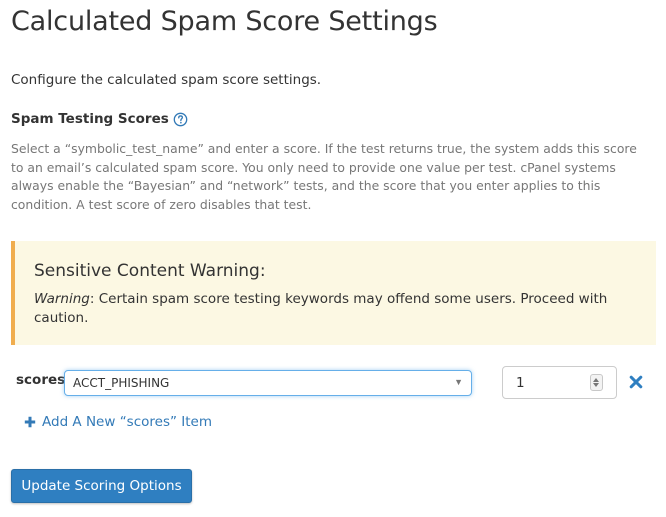  Describe the element at coordinates (268, 383) in the screenshot. I see `symbolic-test-select: ACCT_PHISHING ▼` at that location.